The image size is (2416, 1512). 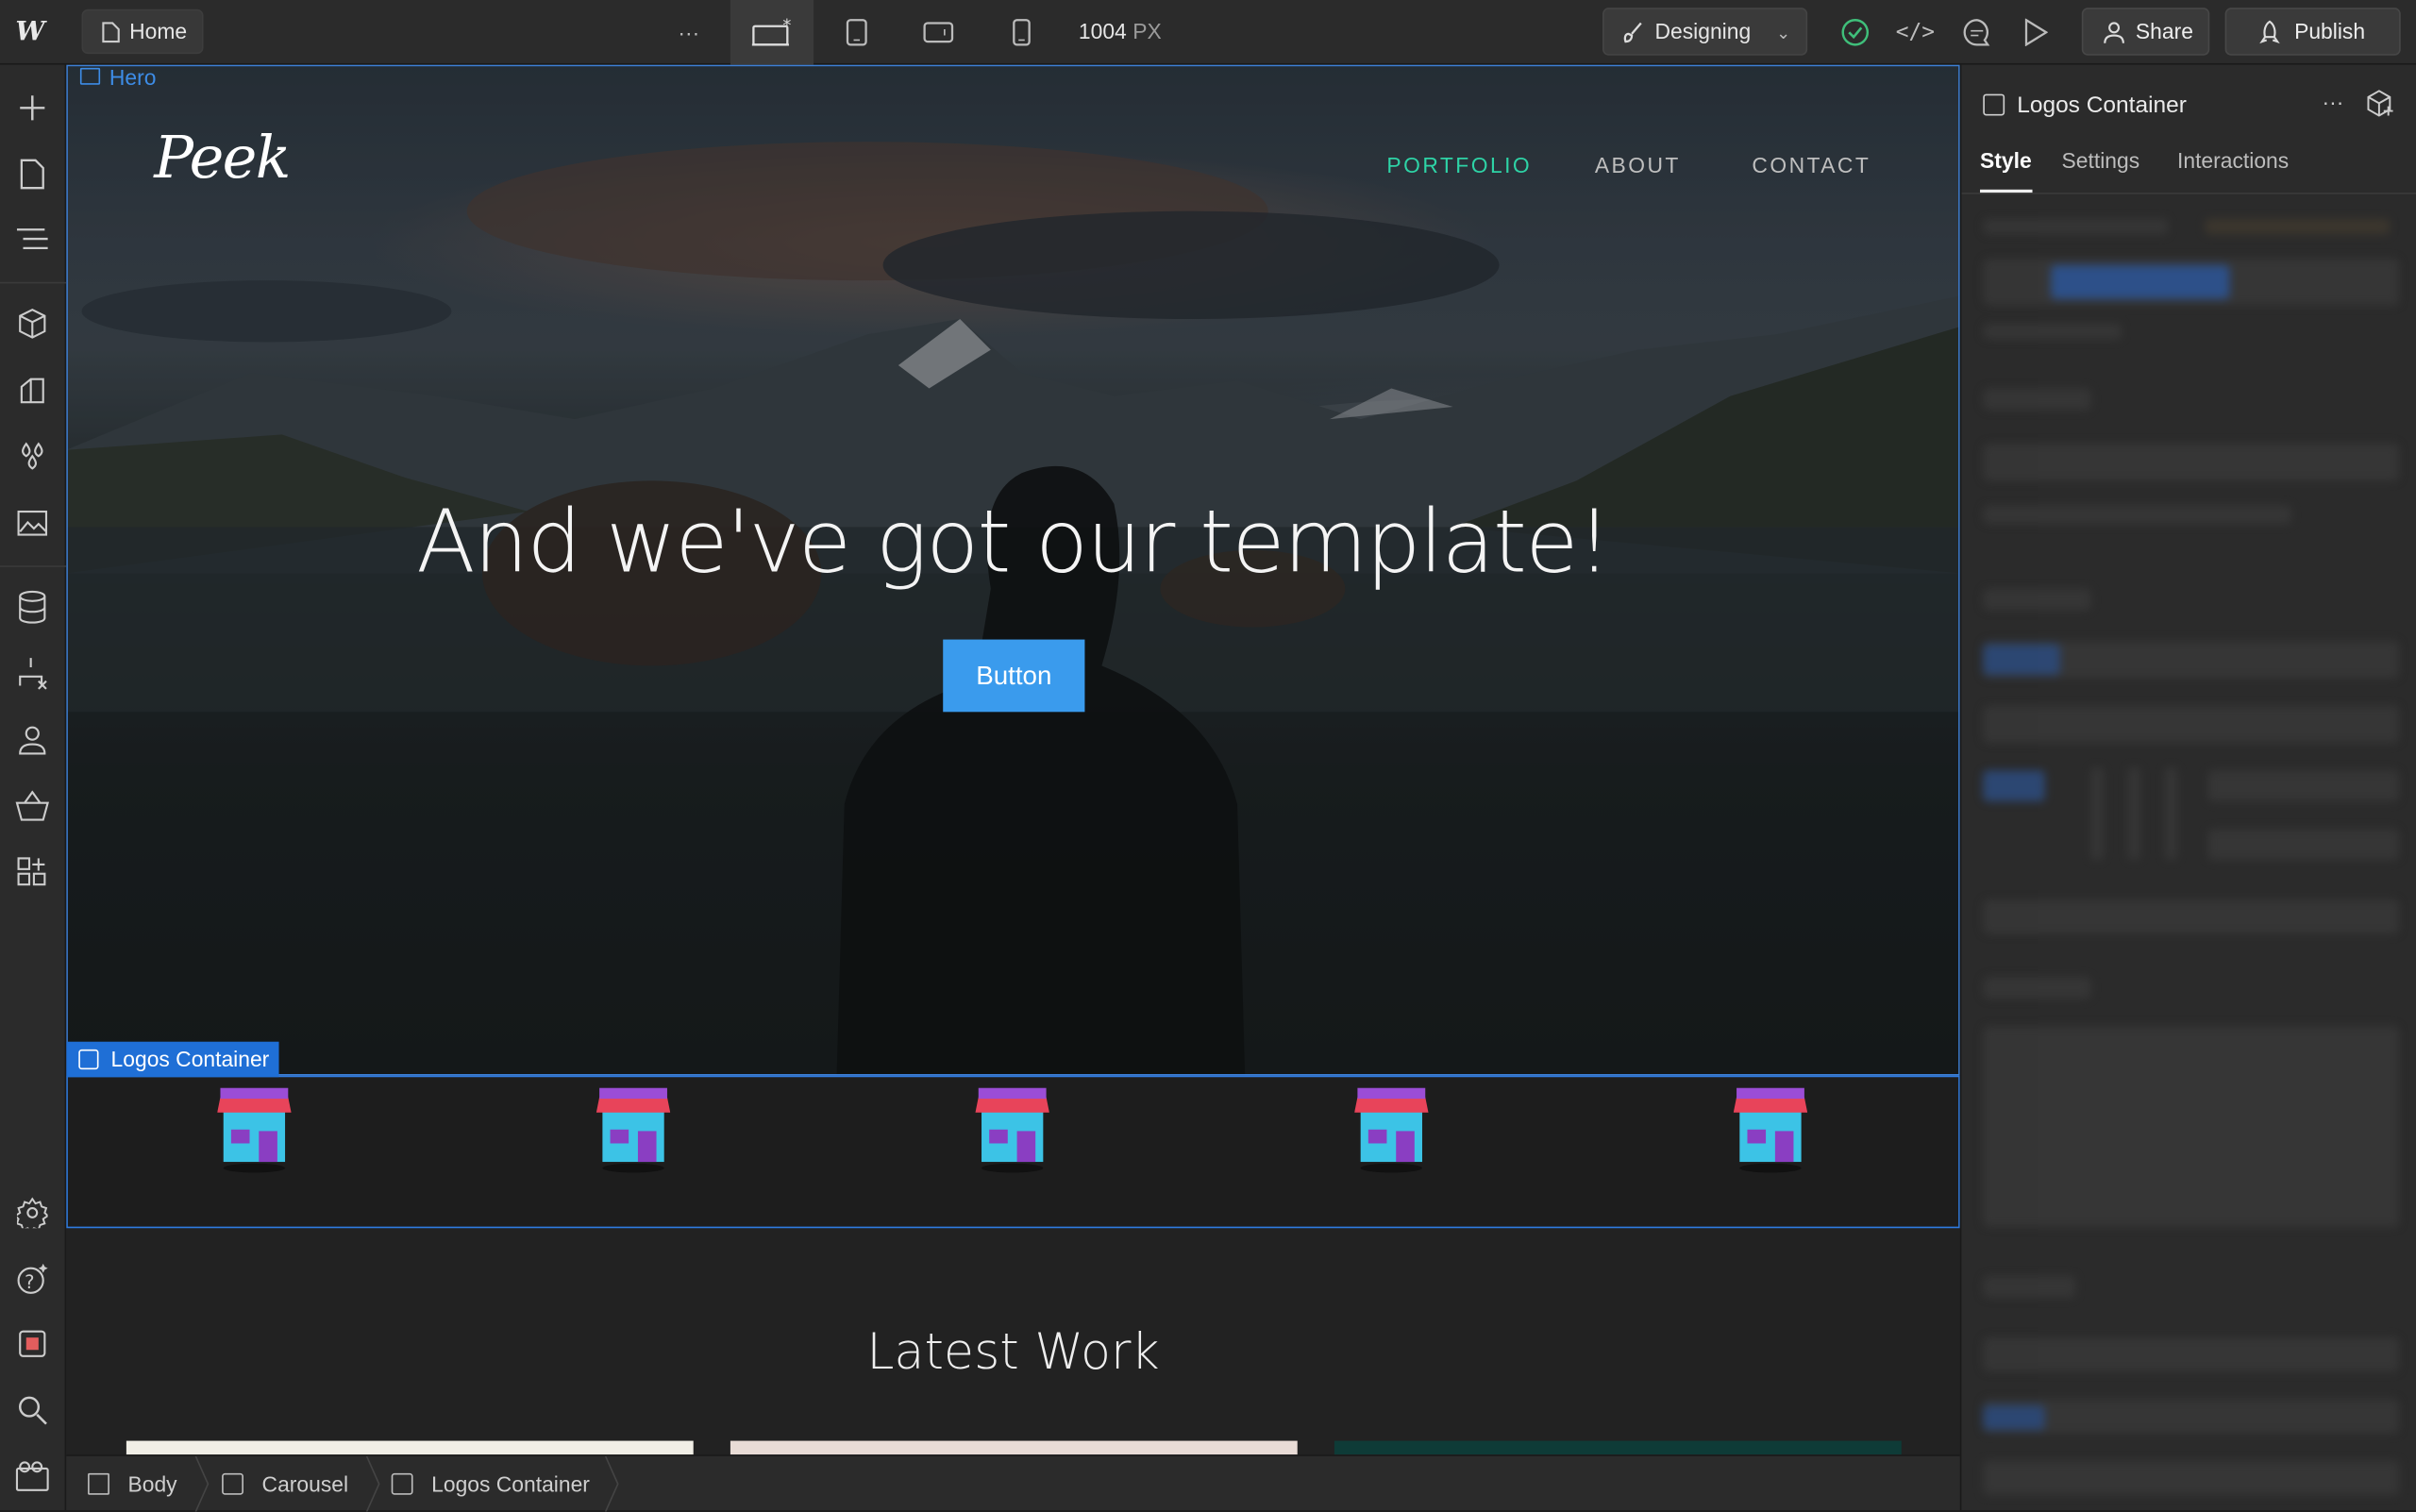 What do you see at coordinates (1459, 165) in the screenshot?
I see `nav-link-portfolio: PORTFOLIO` at bounding box center [1459, 165].